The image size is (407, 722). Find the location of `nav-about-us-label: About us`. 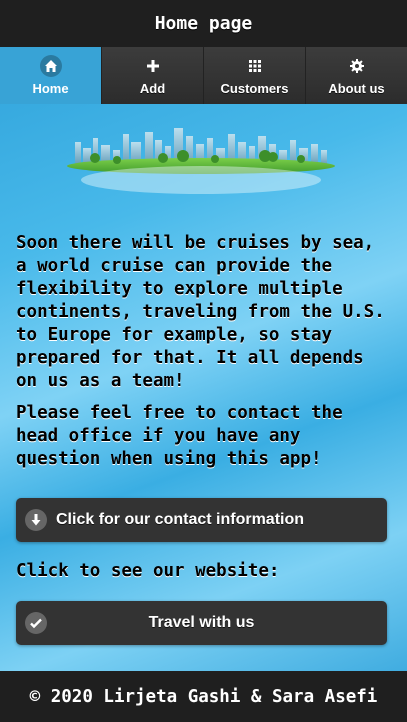

nav-about-us-label: About us is located at coordinates (356, 88).